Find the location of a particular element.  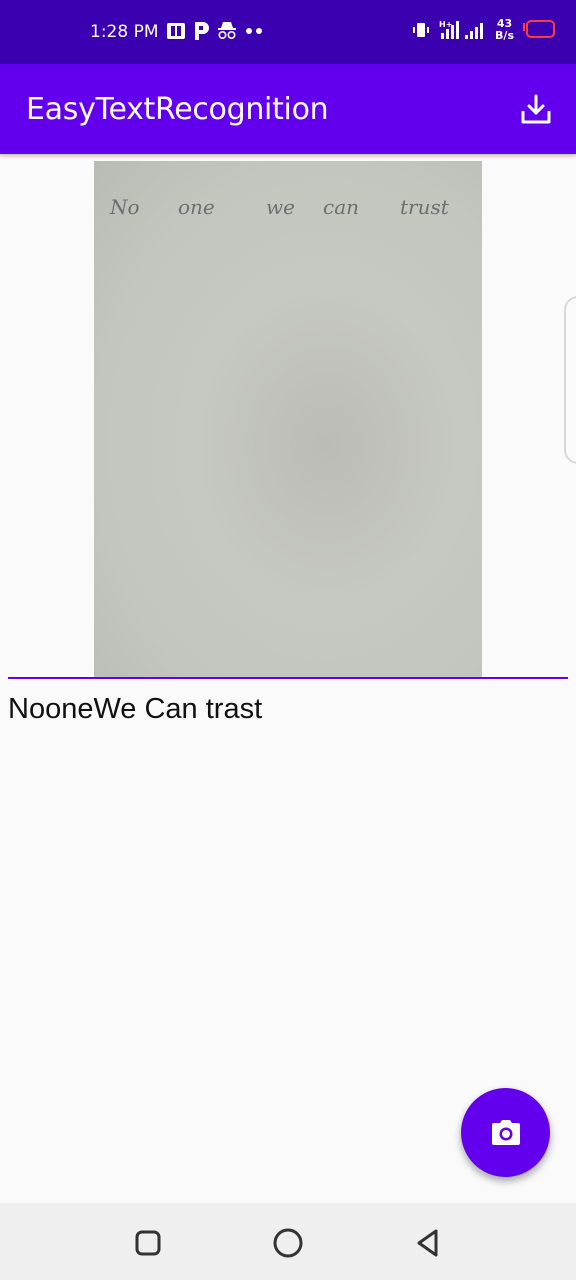

photo-word: we is located at coordinates (280, 207).